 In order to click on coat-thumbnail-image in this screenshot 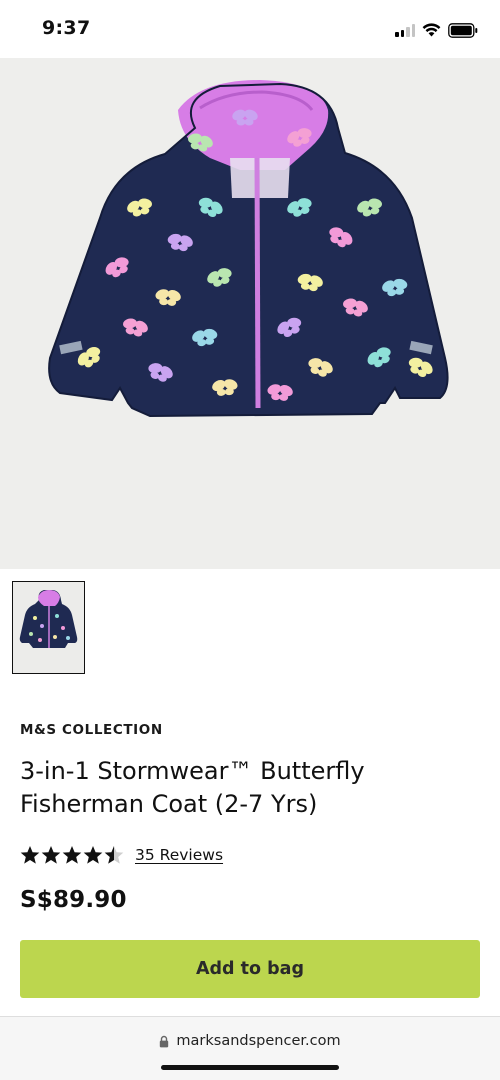, I will do `click(48, 619)`.